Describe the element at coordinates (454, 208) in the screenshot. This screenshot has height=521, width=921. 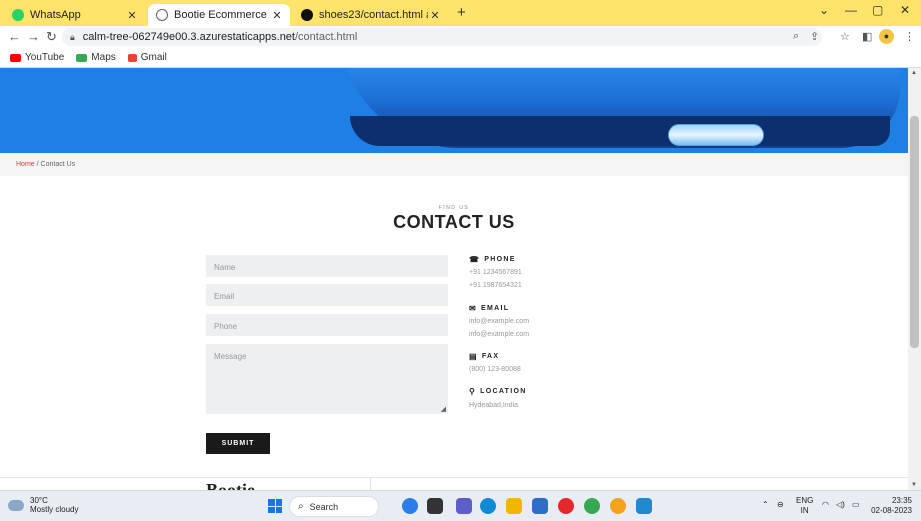
I see `section-kicker: FIND US` at that location.